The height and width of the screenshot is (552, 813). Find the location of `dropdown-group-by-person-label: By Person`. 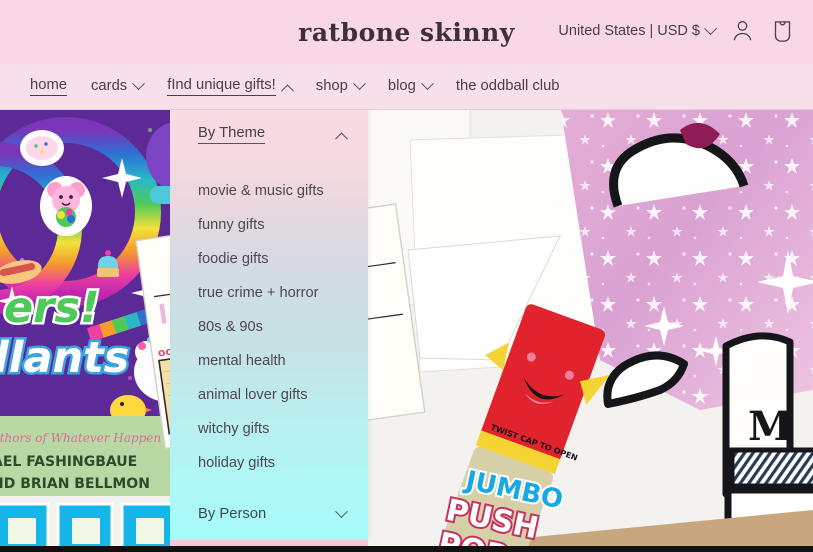

dropdown-group-by-person-label: By Person is located at coordinates (232, 514).